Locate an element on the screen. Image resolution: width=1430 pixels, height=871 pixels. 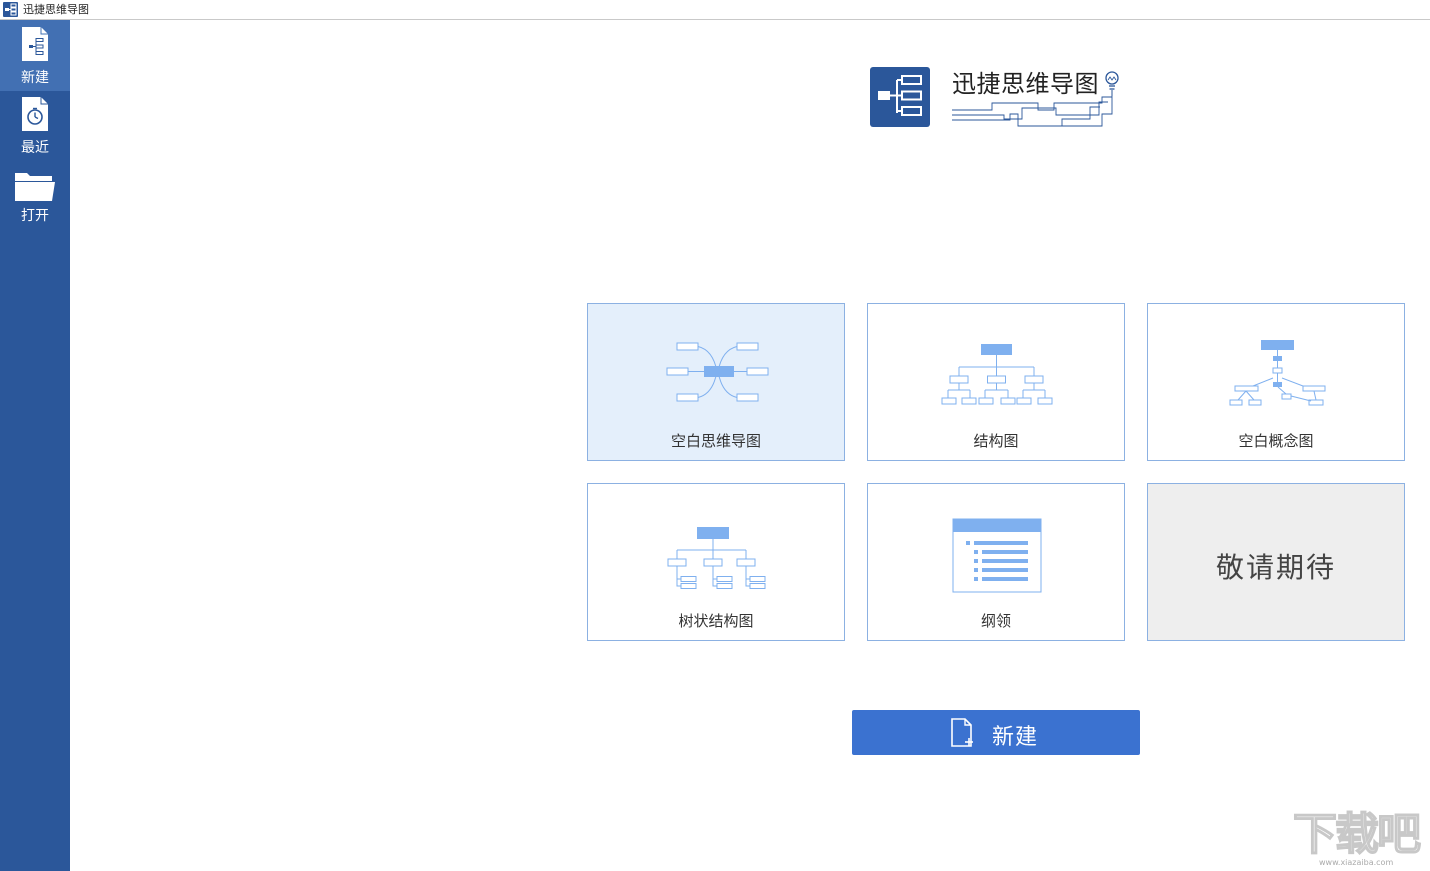
structure-chart-icon is located at coordinates (997, 374).